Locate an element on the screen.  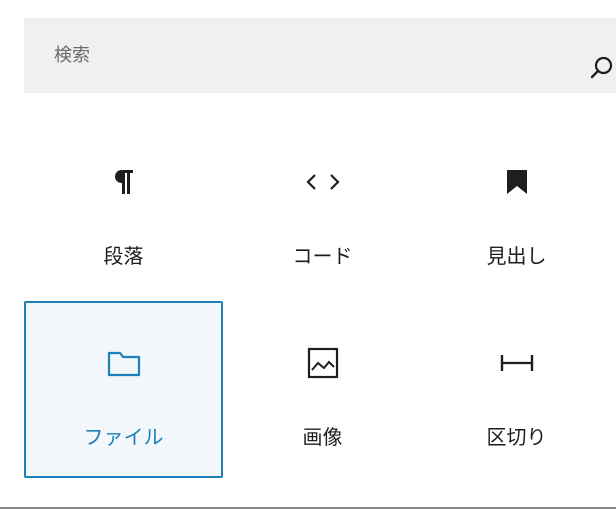
block-label: 区切り is located at coordinates (516, 437).